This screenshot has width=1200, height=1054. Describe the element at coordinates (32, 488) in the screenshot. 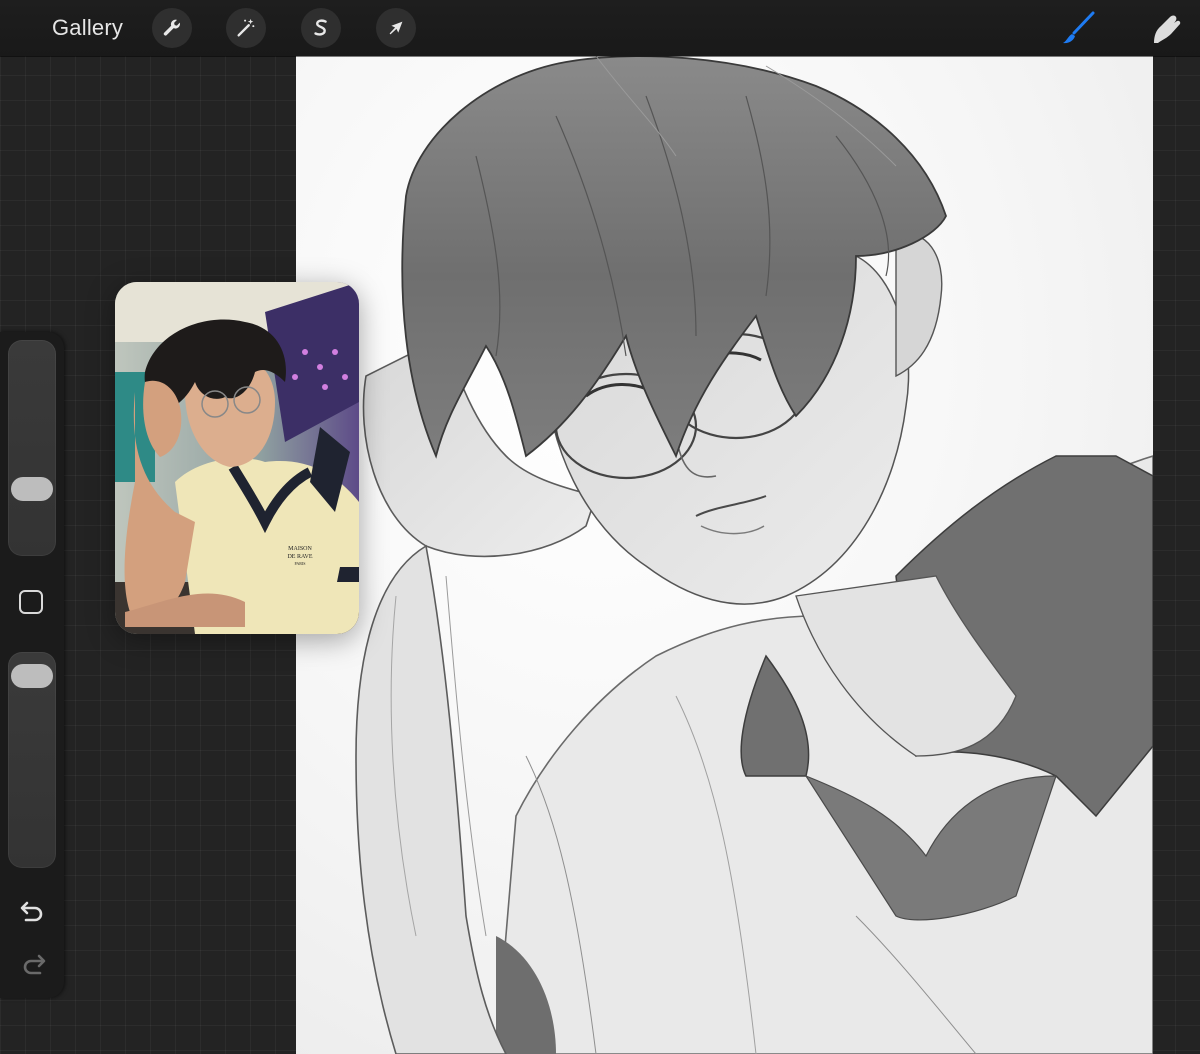

I see `brush-size-thumb` at that location.